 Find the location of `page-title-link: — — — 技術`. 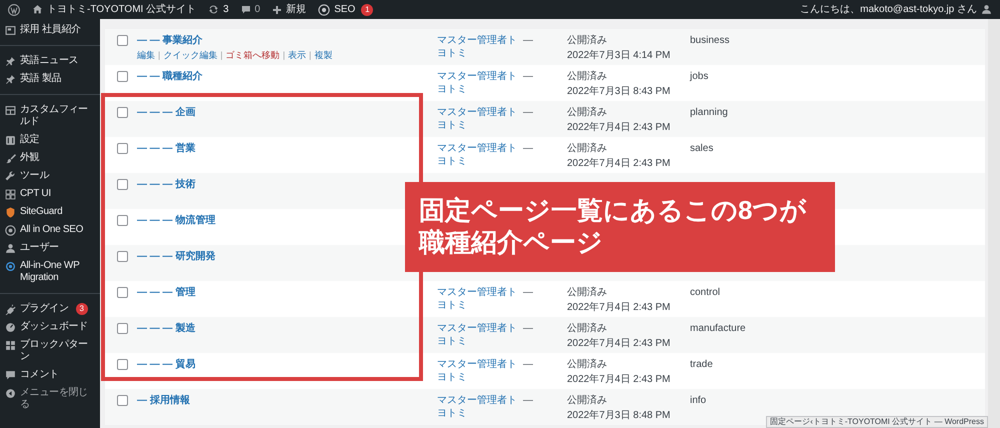

page-title-link: — — — 技術 is located at coordinates (166, 184).